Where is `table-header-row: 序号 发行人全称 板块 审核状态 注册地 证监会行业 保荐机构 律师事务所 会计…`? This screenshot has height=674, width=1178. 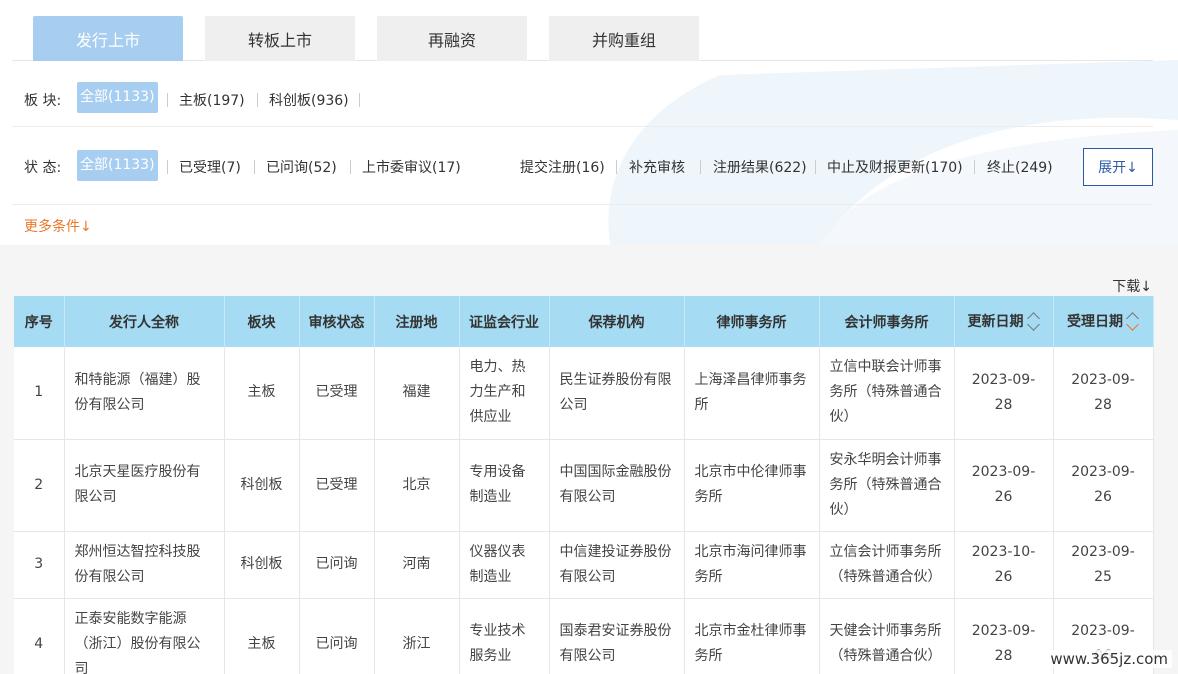 table-header-row: 序号 发行人全称 板块 审核状态 注册地 证监会行业 保荐机构 律师事务所 会计… is located at coordinates (584, 321).